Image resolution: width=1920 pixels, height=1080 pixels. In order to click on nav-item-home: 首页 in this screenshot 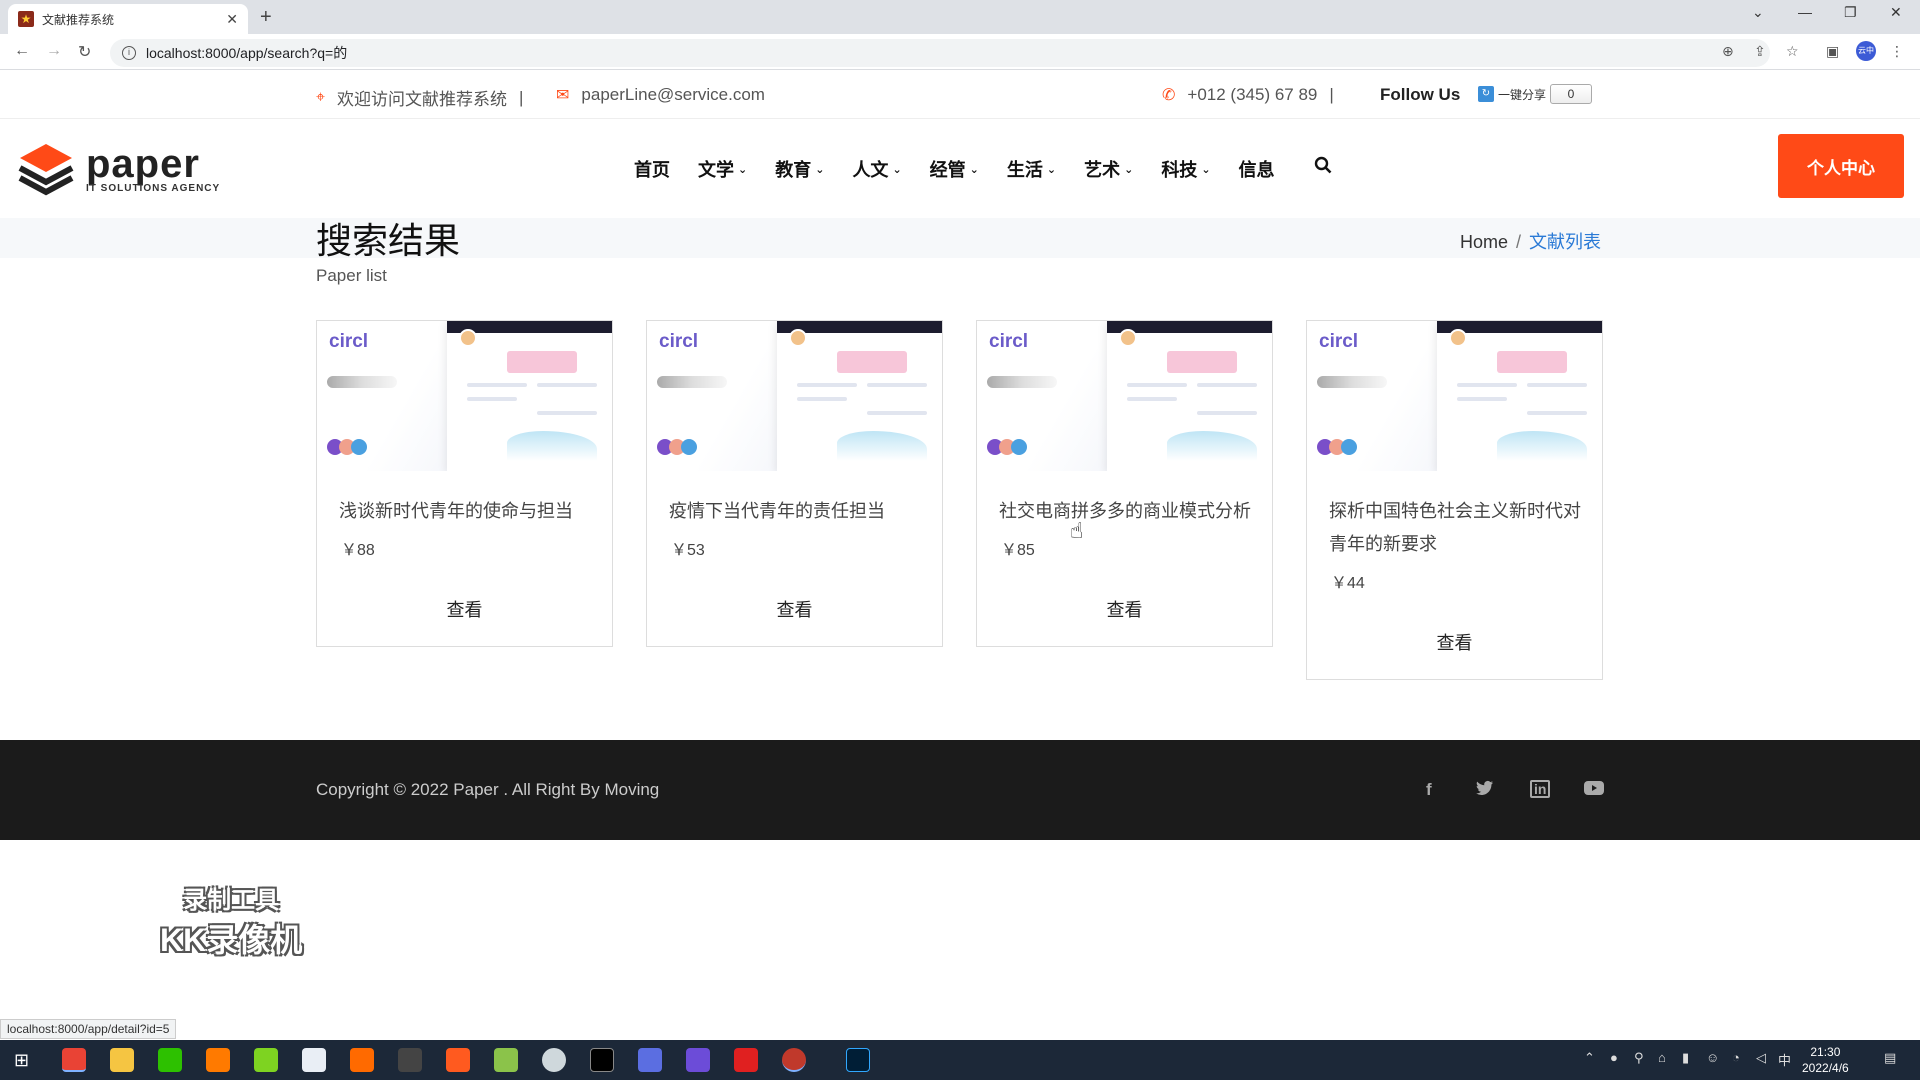, I will do `click(652, 169)`.